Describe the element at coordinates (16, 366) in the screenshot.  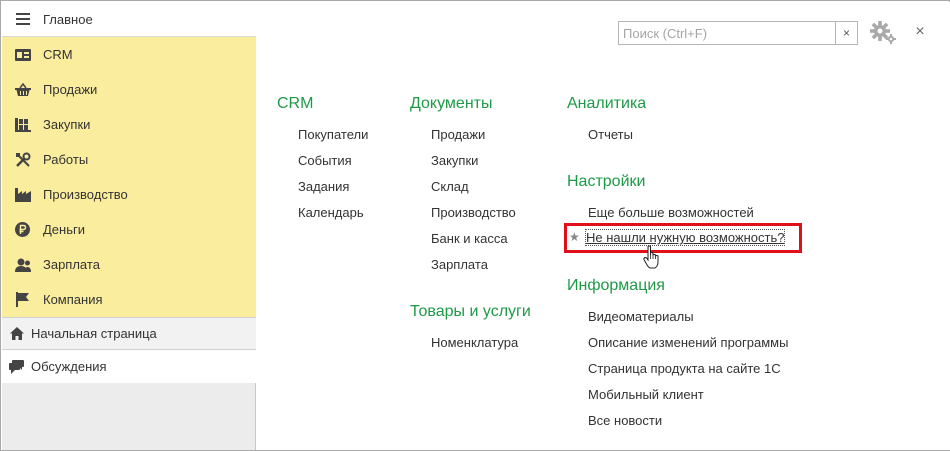
I see `chat-icon` at that location.